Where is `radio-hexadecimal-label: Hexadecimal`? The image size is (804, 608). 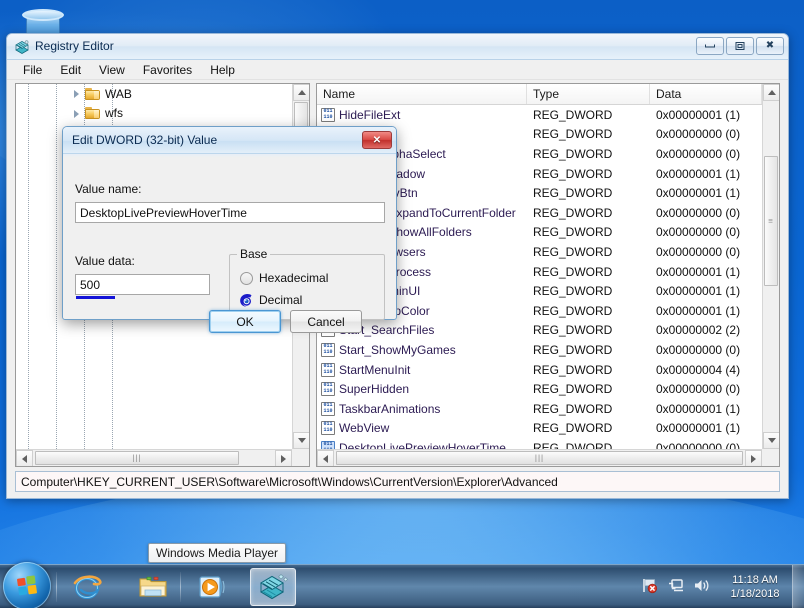
radio-hexadecimal-label: Hexadecimal is located at coordinates (294, 278).